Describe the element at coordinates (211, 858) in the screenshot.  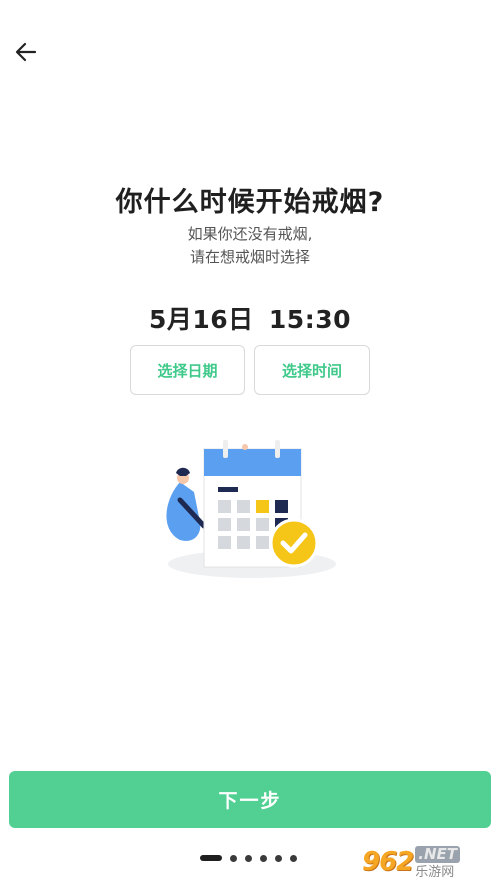
I see `page-dot-active` at that location.